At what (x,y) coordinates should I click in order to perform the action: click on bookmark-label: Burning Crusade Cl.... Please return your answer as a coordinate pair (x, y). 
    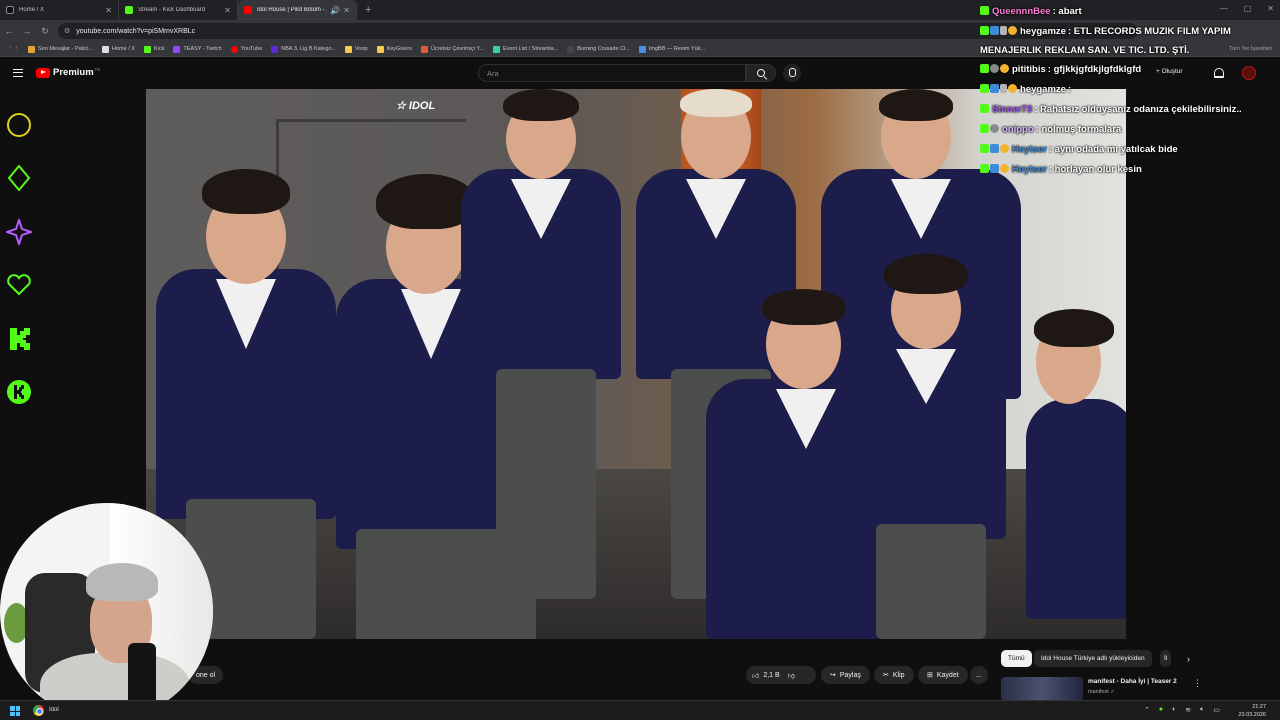
    Looking at the image, I should click on (603, 49).